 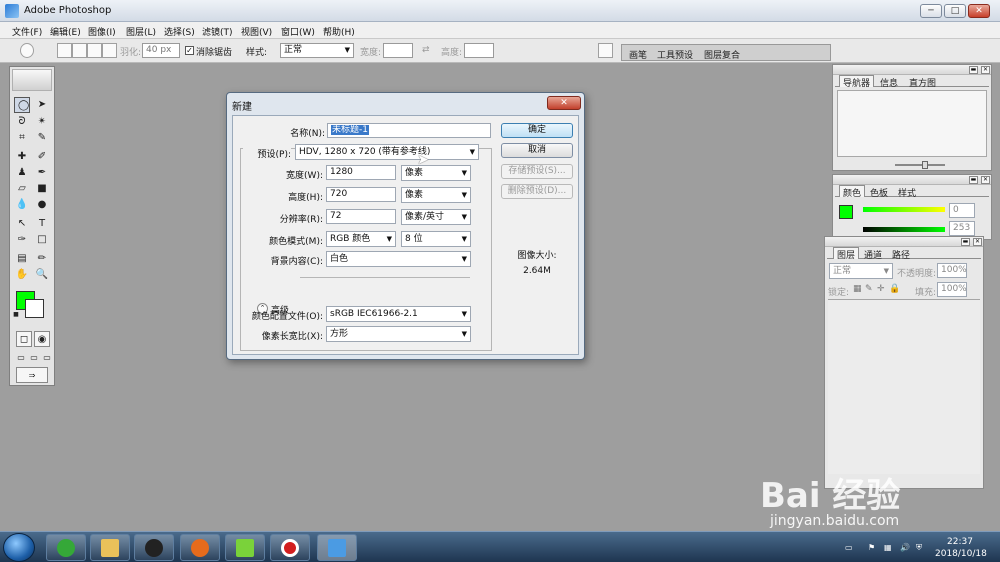 I want to click on blur-tool-icon: 💧, so click(x=22, y=205).